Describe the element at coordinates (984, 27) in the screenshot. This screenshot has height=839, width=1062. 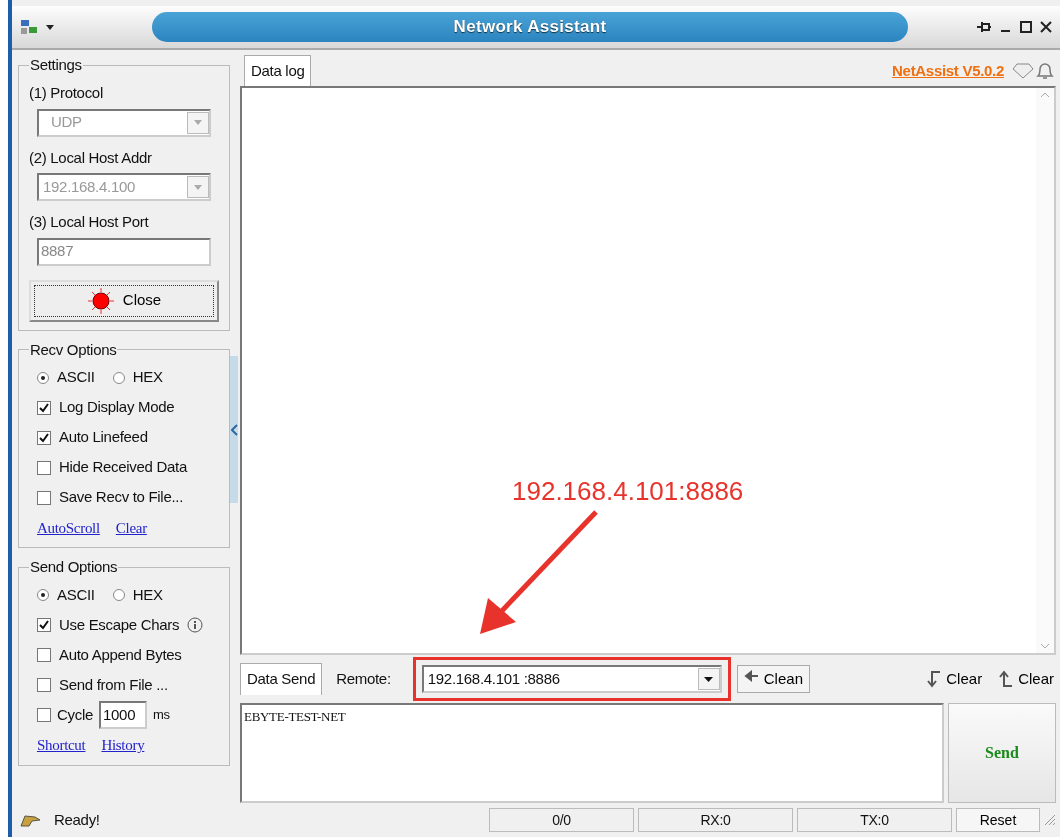
I see `pin-icon` at that location.